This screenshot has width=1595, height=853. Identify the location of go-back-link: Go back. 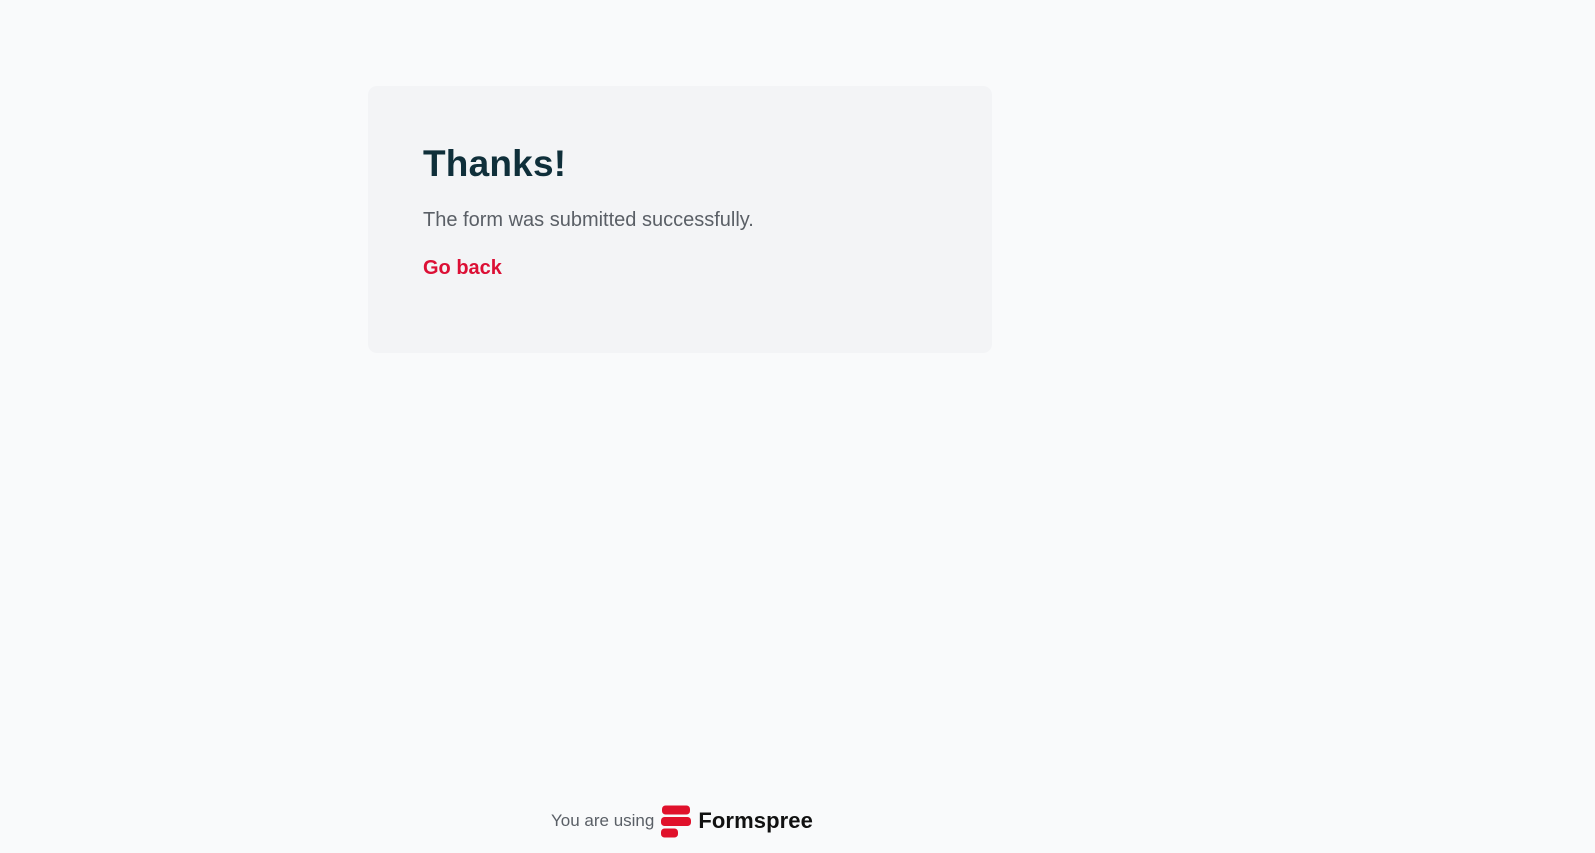
(462, 268).